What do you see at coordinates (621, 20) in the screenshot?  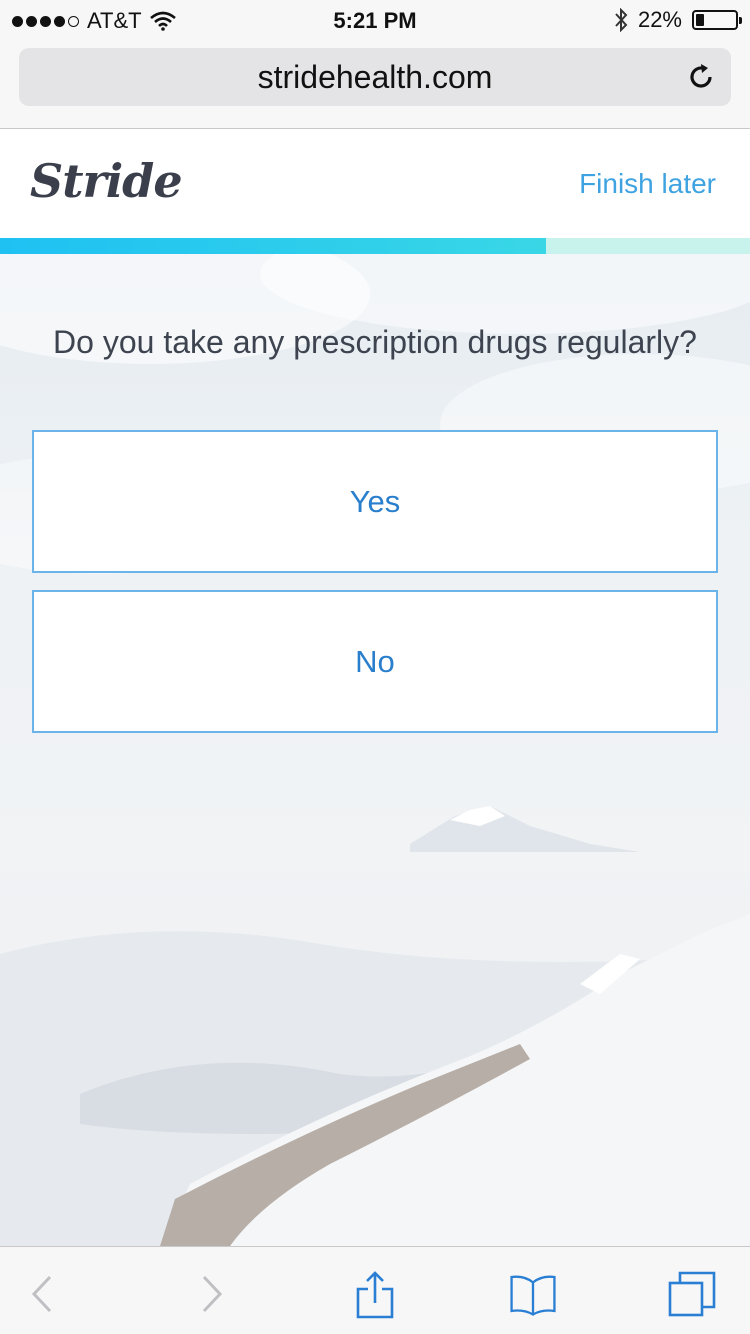 I see `bluetooth-icon` at bounding box center [621, 20].